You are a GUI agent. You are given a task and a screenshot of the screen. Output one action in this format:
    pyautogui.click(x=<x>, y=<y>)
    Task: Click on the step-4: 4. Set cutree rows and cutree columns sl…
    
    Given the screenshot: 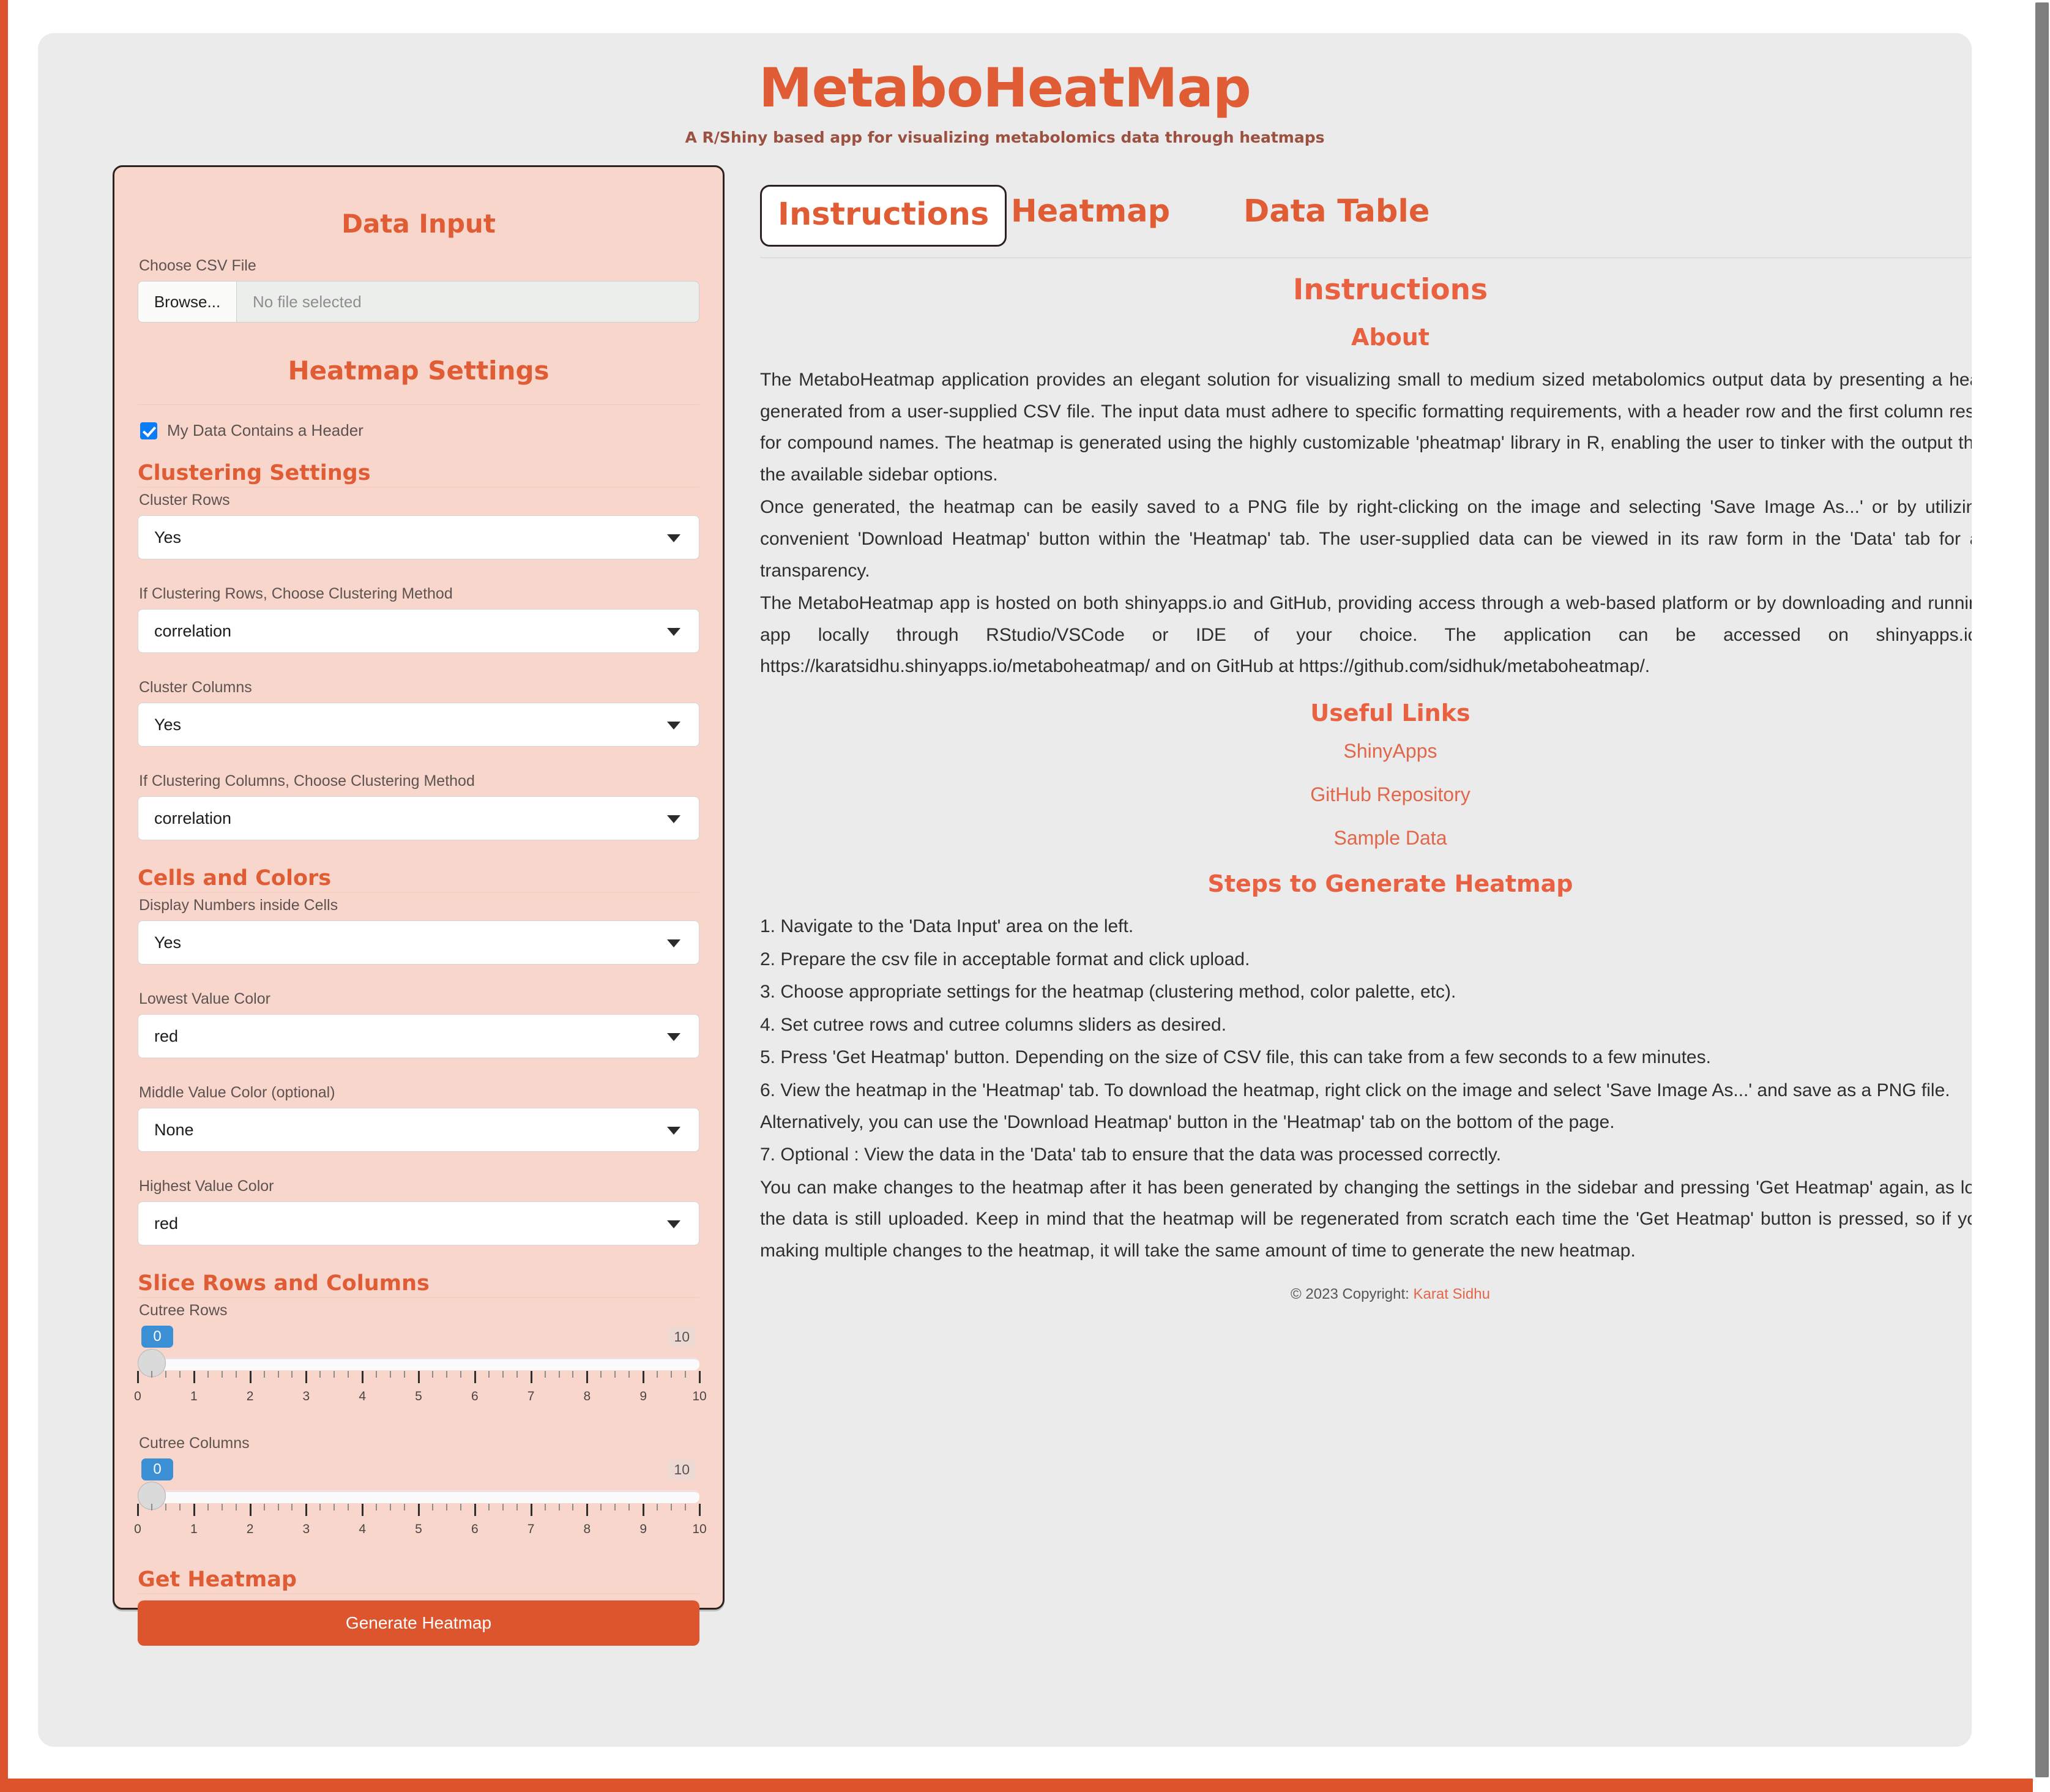 What is the action you would take?
    pyautogui.click(x=993, y=1024)
    